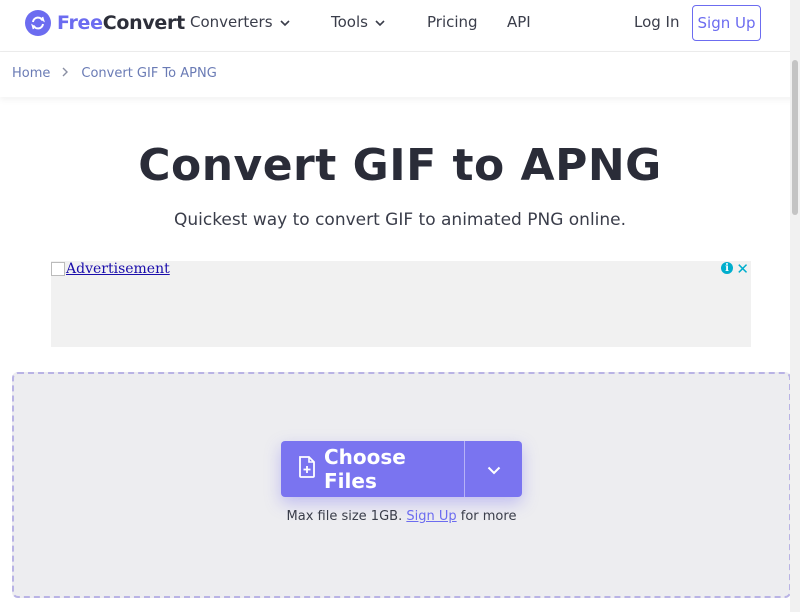 This screenshot has width=800, height=612. What do you see at coordinates (80, 23) in the screenshot?
I see `logo-text-free: Free` at bounding box center [80, 23].